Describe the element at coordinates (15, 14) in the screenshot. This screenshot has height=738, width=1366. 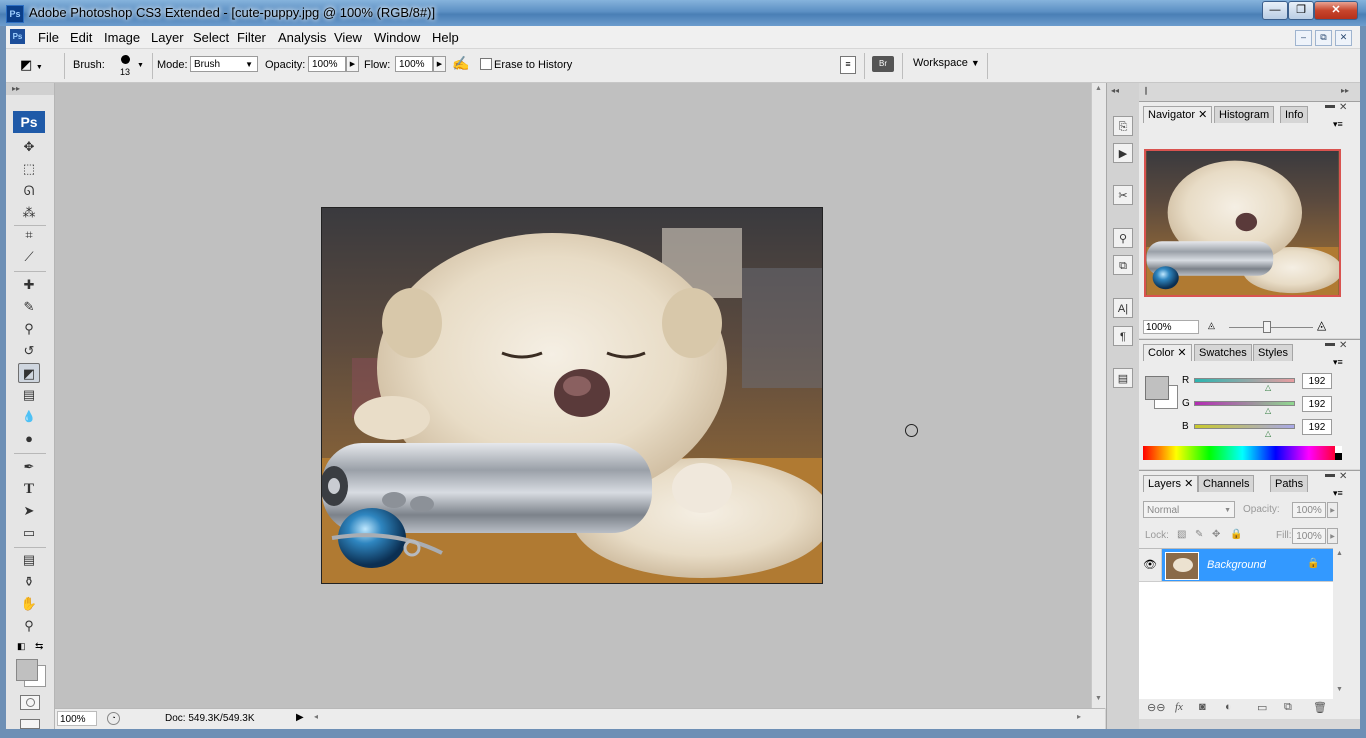
I see `photoshop-app-icon: Ps` at that location.